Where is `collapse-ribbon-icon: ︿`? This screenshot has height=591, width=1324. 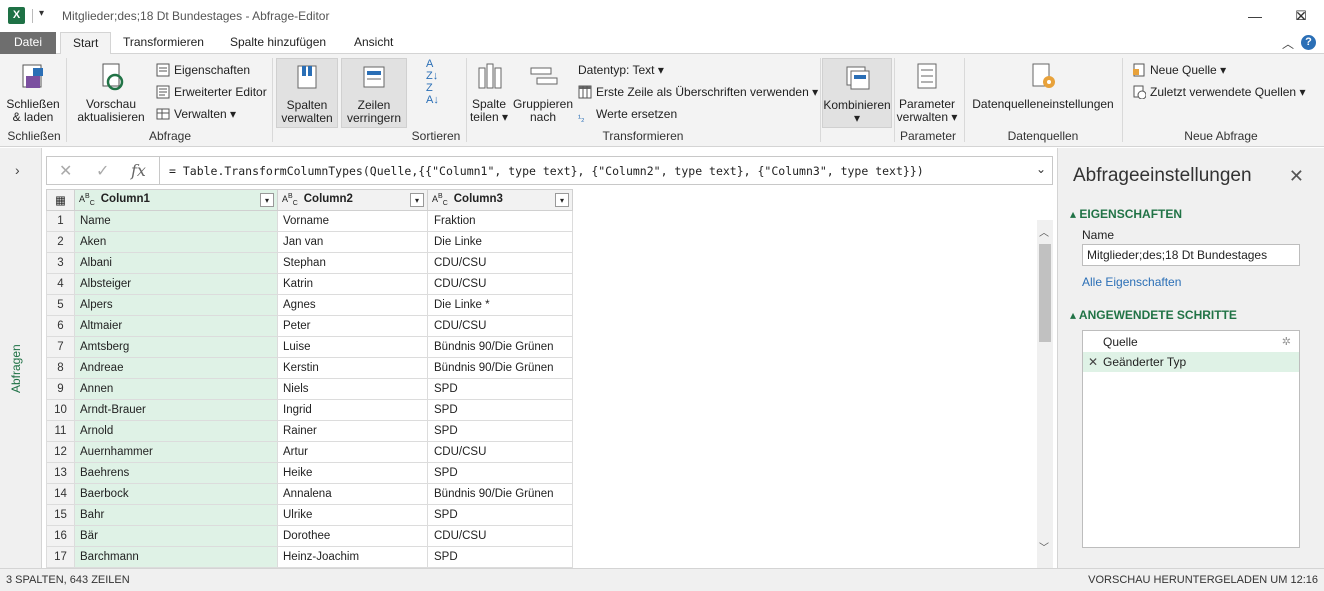
collapse-ribbon-icon: ︿ is located at coordinates (1288, 43).